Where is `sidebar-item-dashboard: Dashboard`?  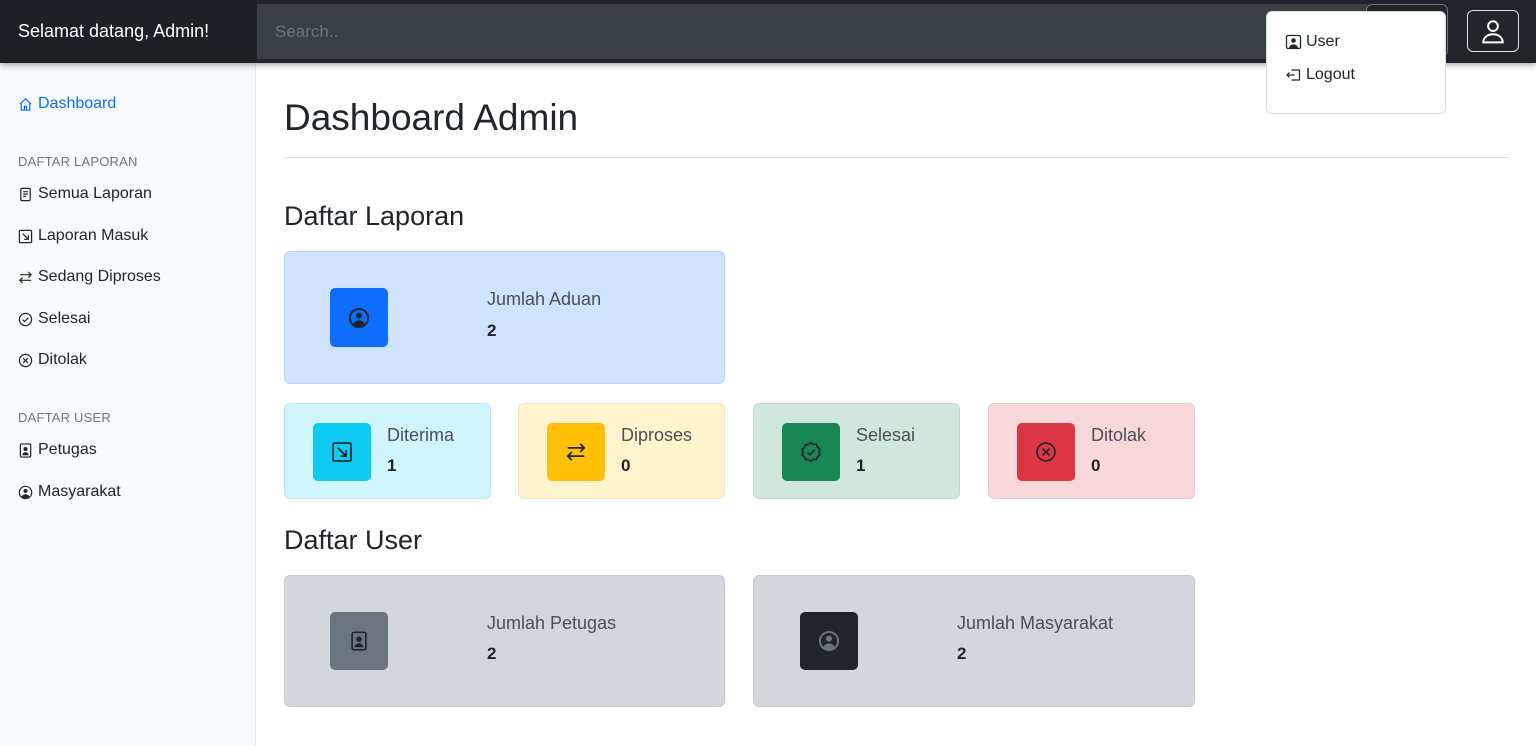 sidebar-item-dashboard: Dashboard is located at coordinates (67, 104).